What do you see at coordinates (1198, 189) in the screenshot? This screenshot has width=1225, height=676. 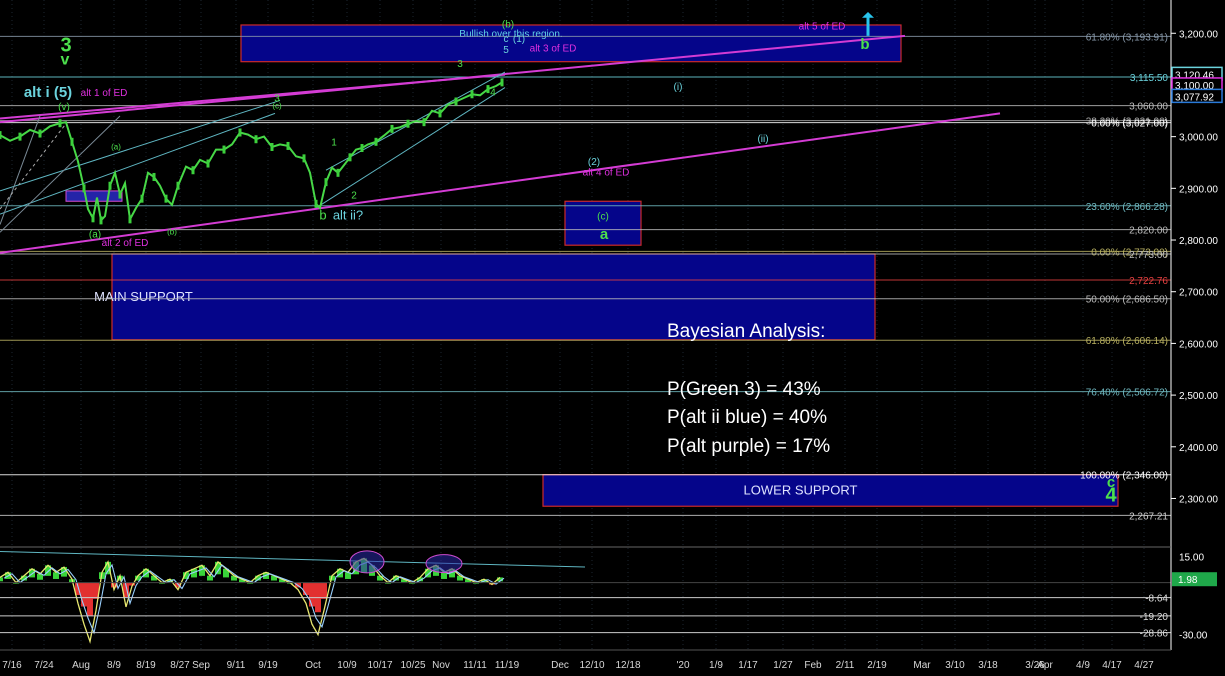 I see `price-tick-label-3: 2,900.00` at bounding box center [1198, 189].